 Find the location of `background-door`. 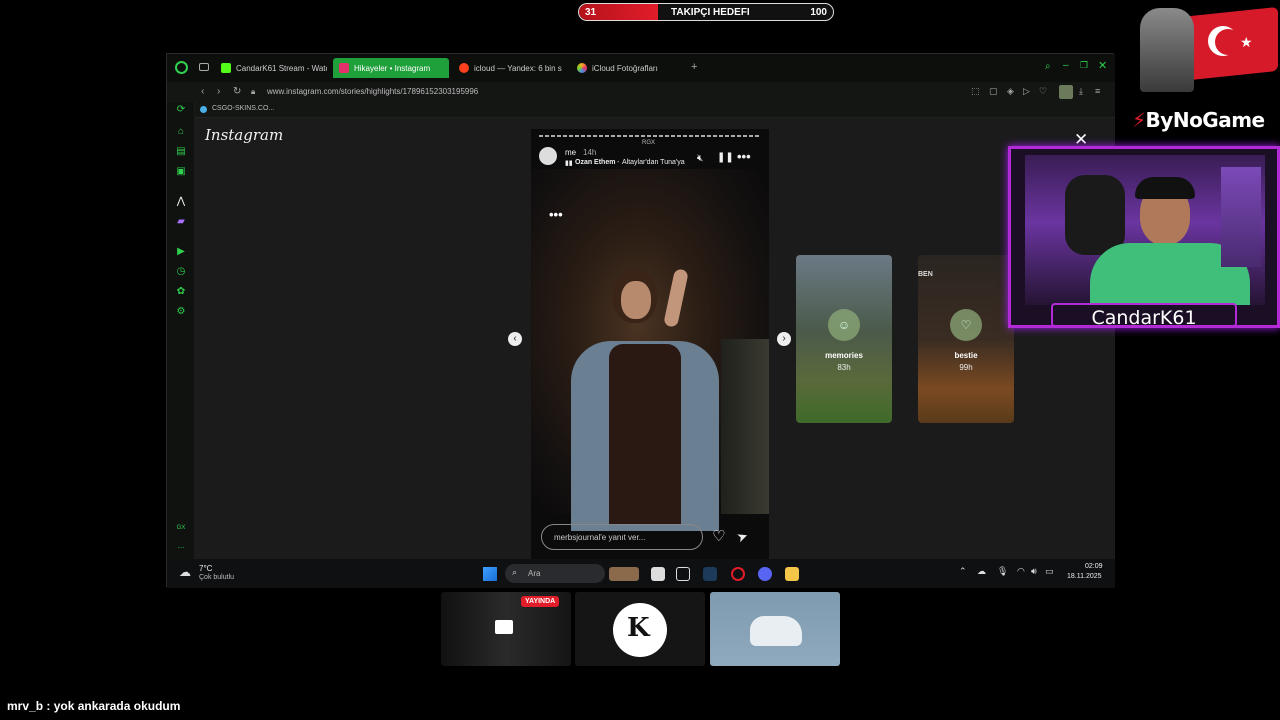

background-door is located at coordinates (745, 426).